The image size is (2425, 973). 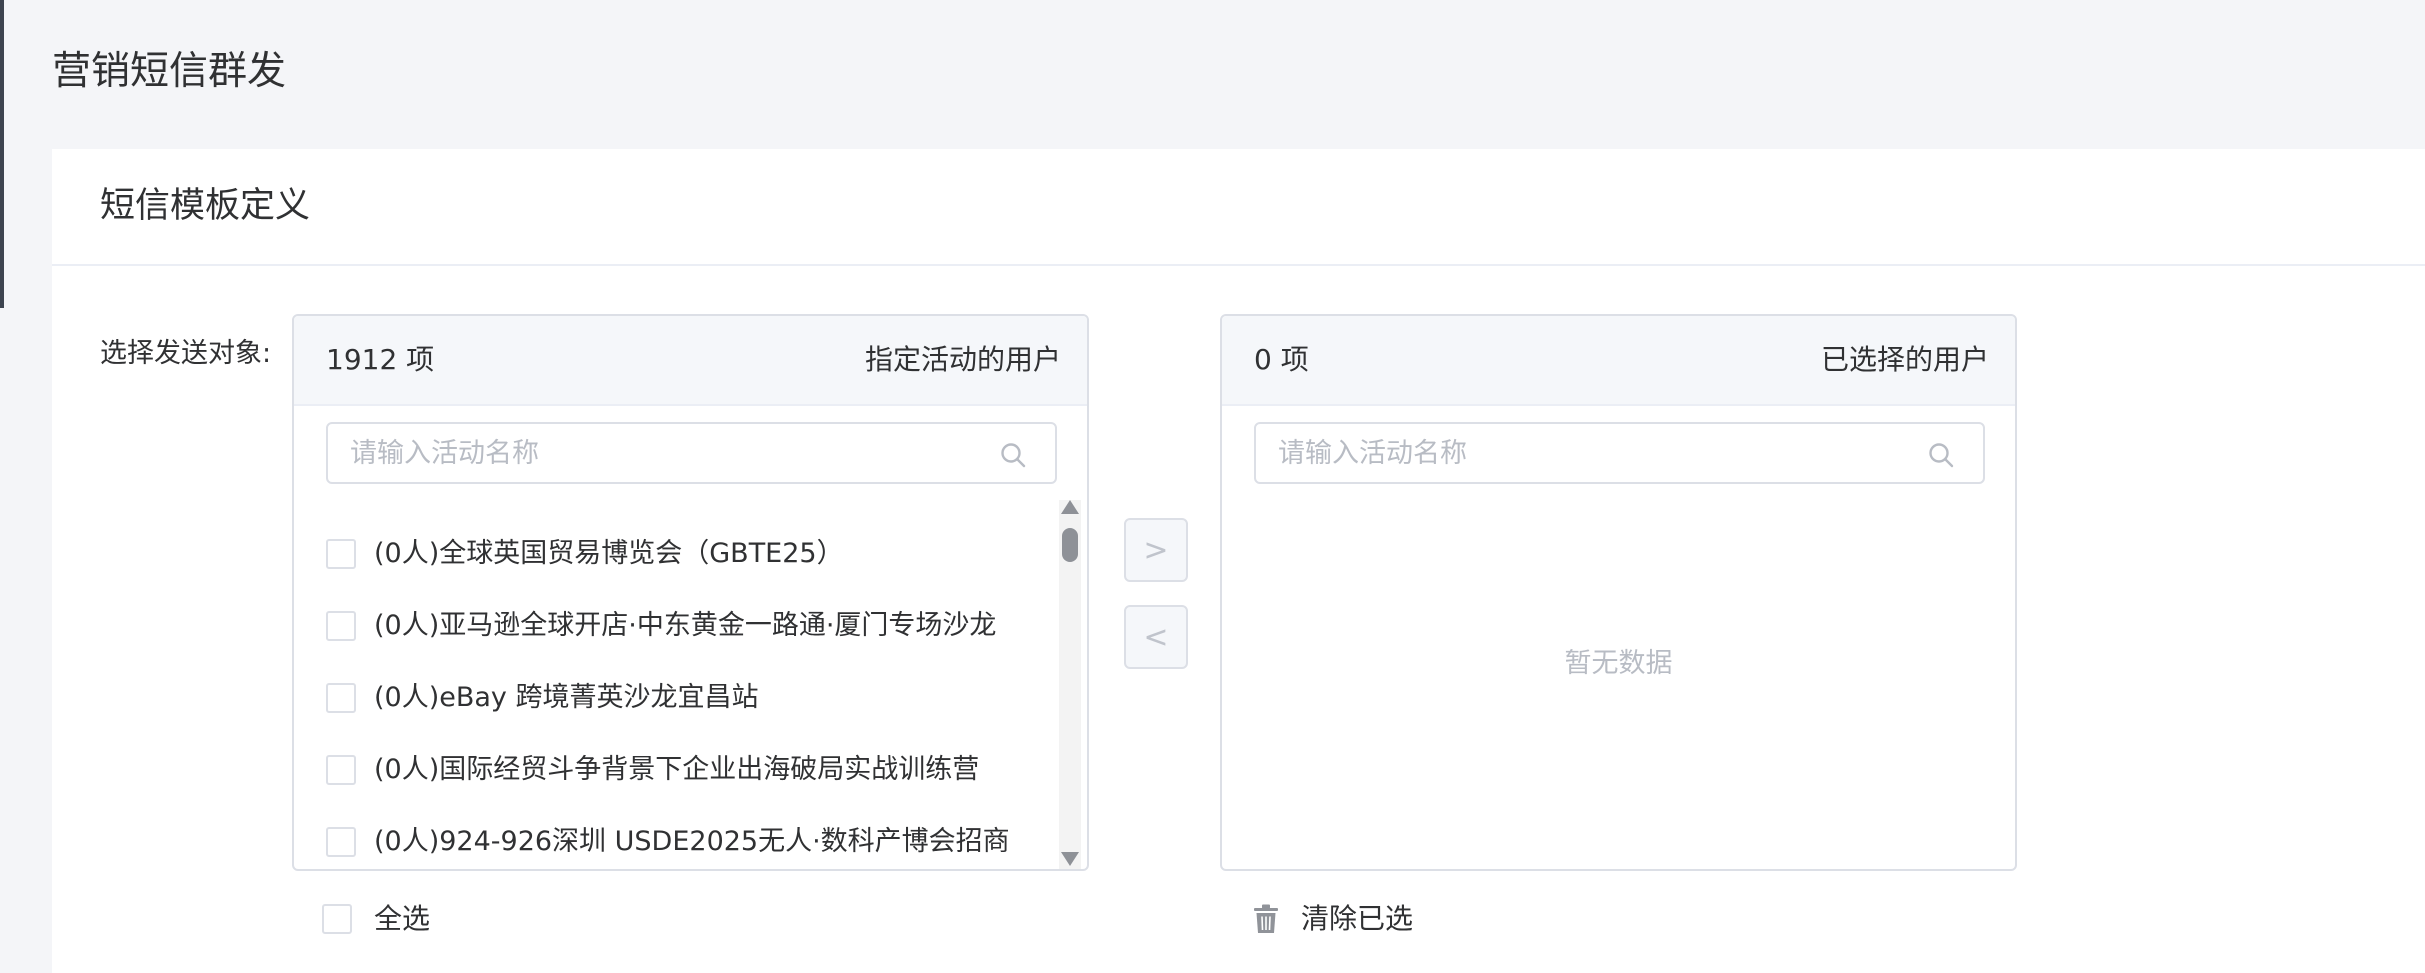 I want to click on chevron-right-icon: >, so click(x=1156, y=550).